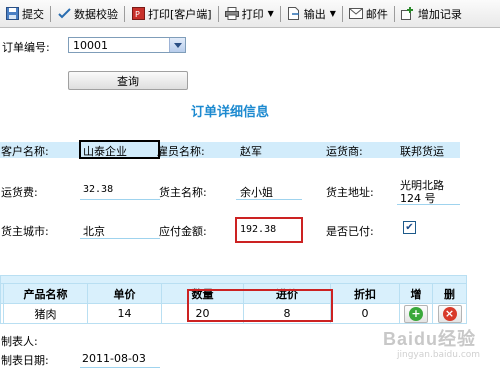 Image resolution: width=500 pixels, height=375 pixels. What do you see at coordinates (428, 204) in the screenshot?
I see `owner-address-underline` at bounding box center [428, 204].